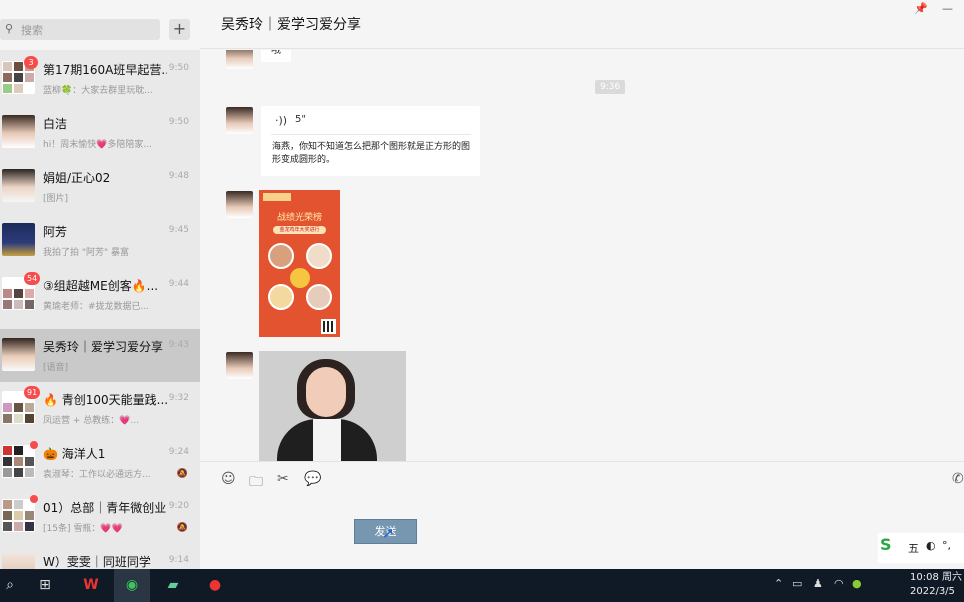  I want to click on scissors-icon: ✂, so click(283, 479).